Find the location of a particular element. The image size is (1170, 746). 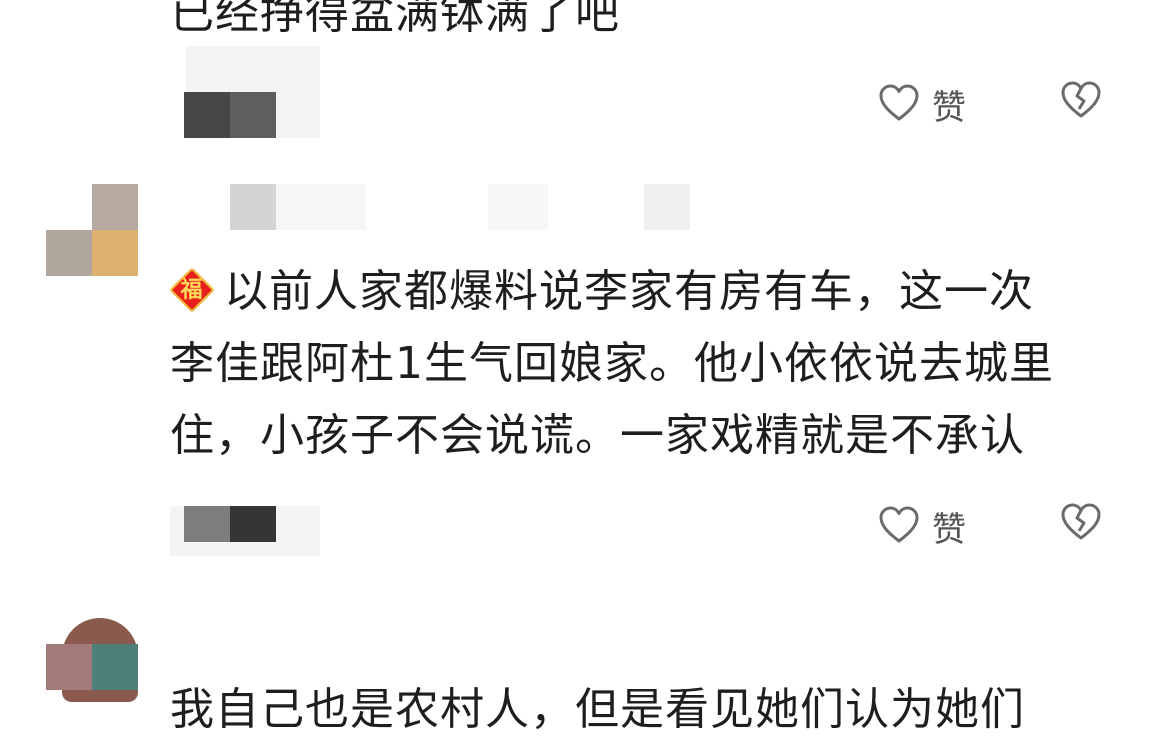

comment-text: 已经挣得盆满钵满了吧 is located at coordinates (395, 25).